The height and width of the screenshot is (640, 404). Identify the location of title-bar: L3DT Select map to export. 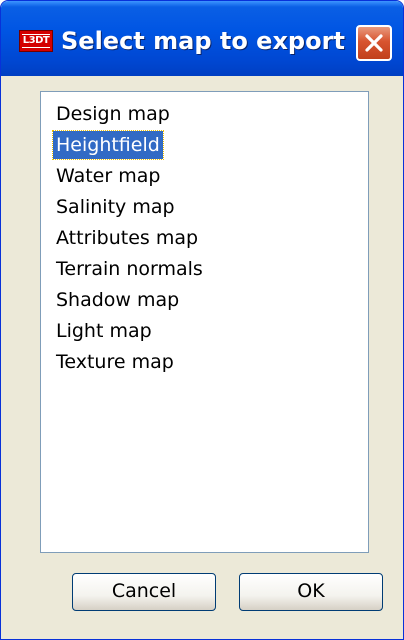
(202, 38).